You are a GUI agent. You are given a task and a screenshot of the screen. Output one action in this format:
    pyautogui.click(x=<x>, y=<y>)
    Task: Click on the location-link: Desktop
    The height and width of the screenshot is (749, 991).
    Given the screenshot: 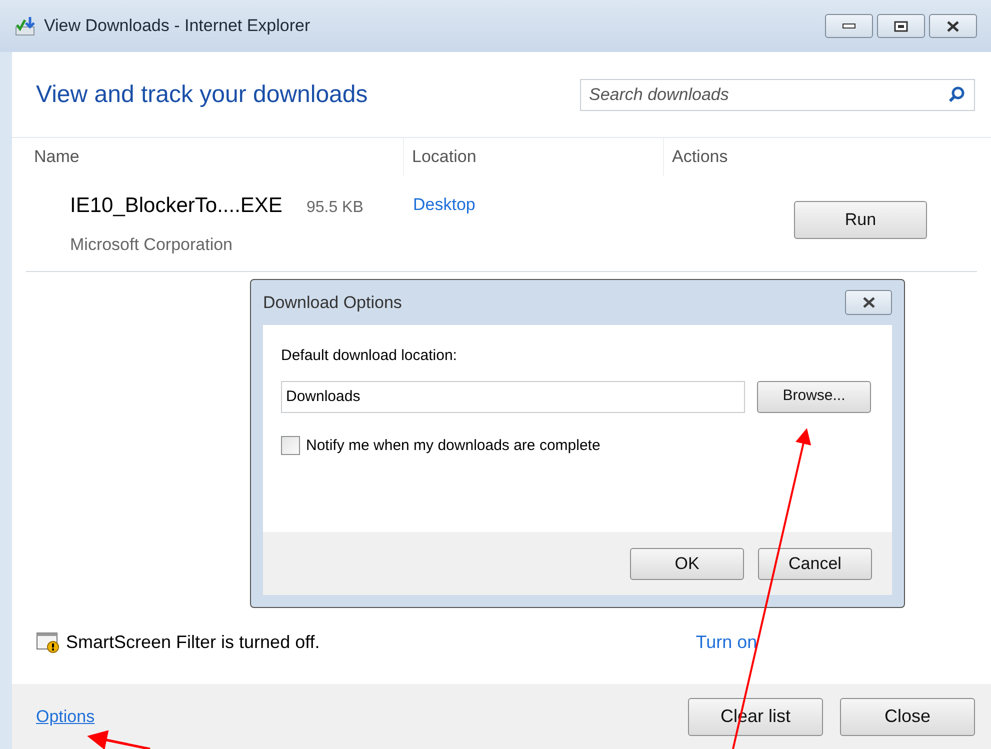 What is the action you would take?
    pyautogui.click(x=444, y=205)
    